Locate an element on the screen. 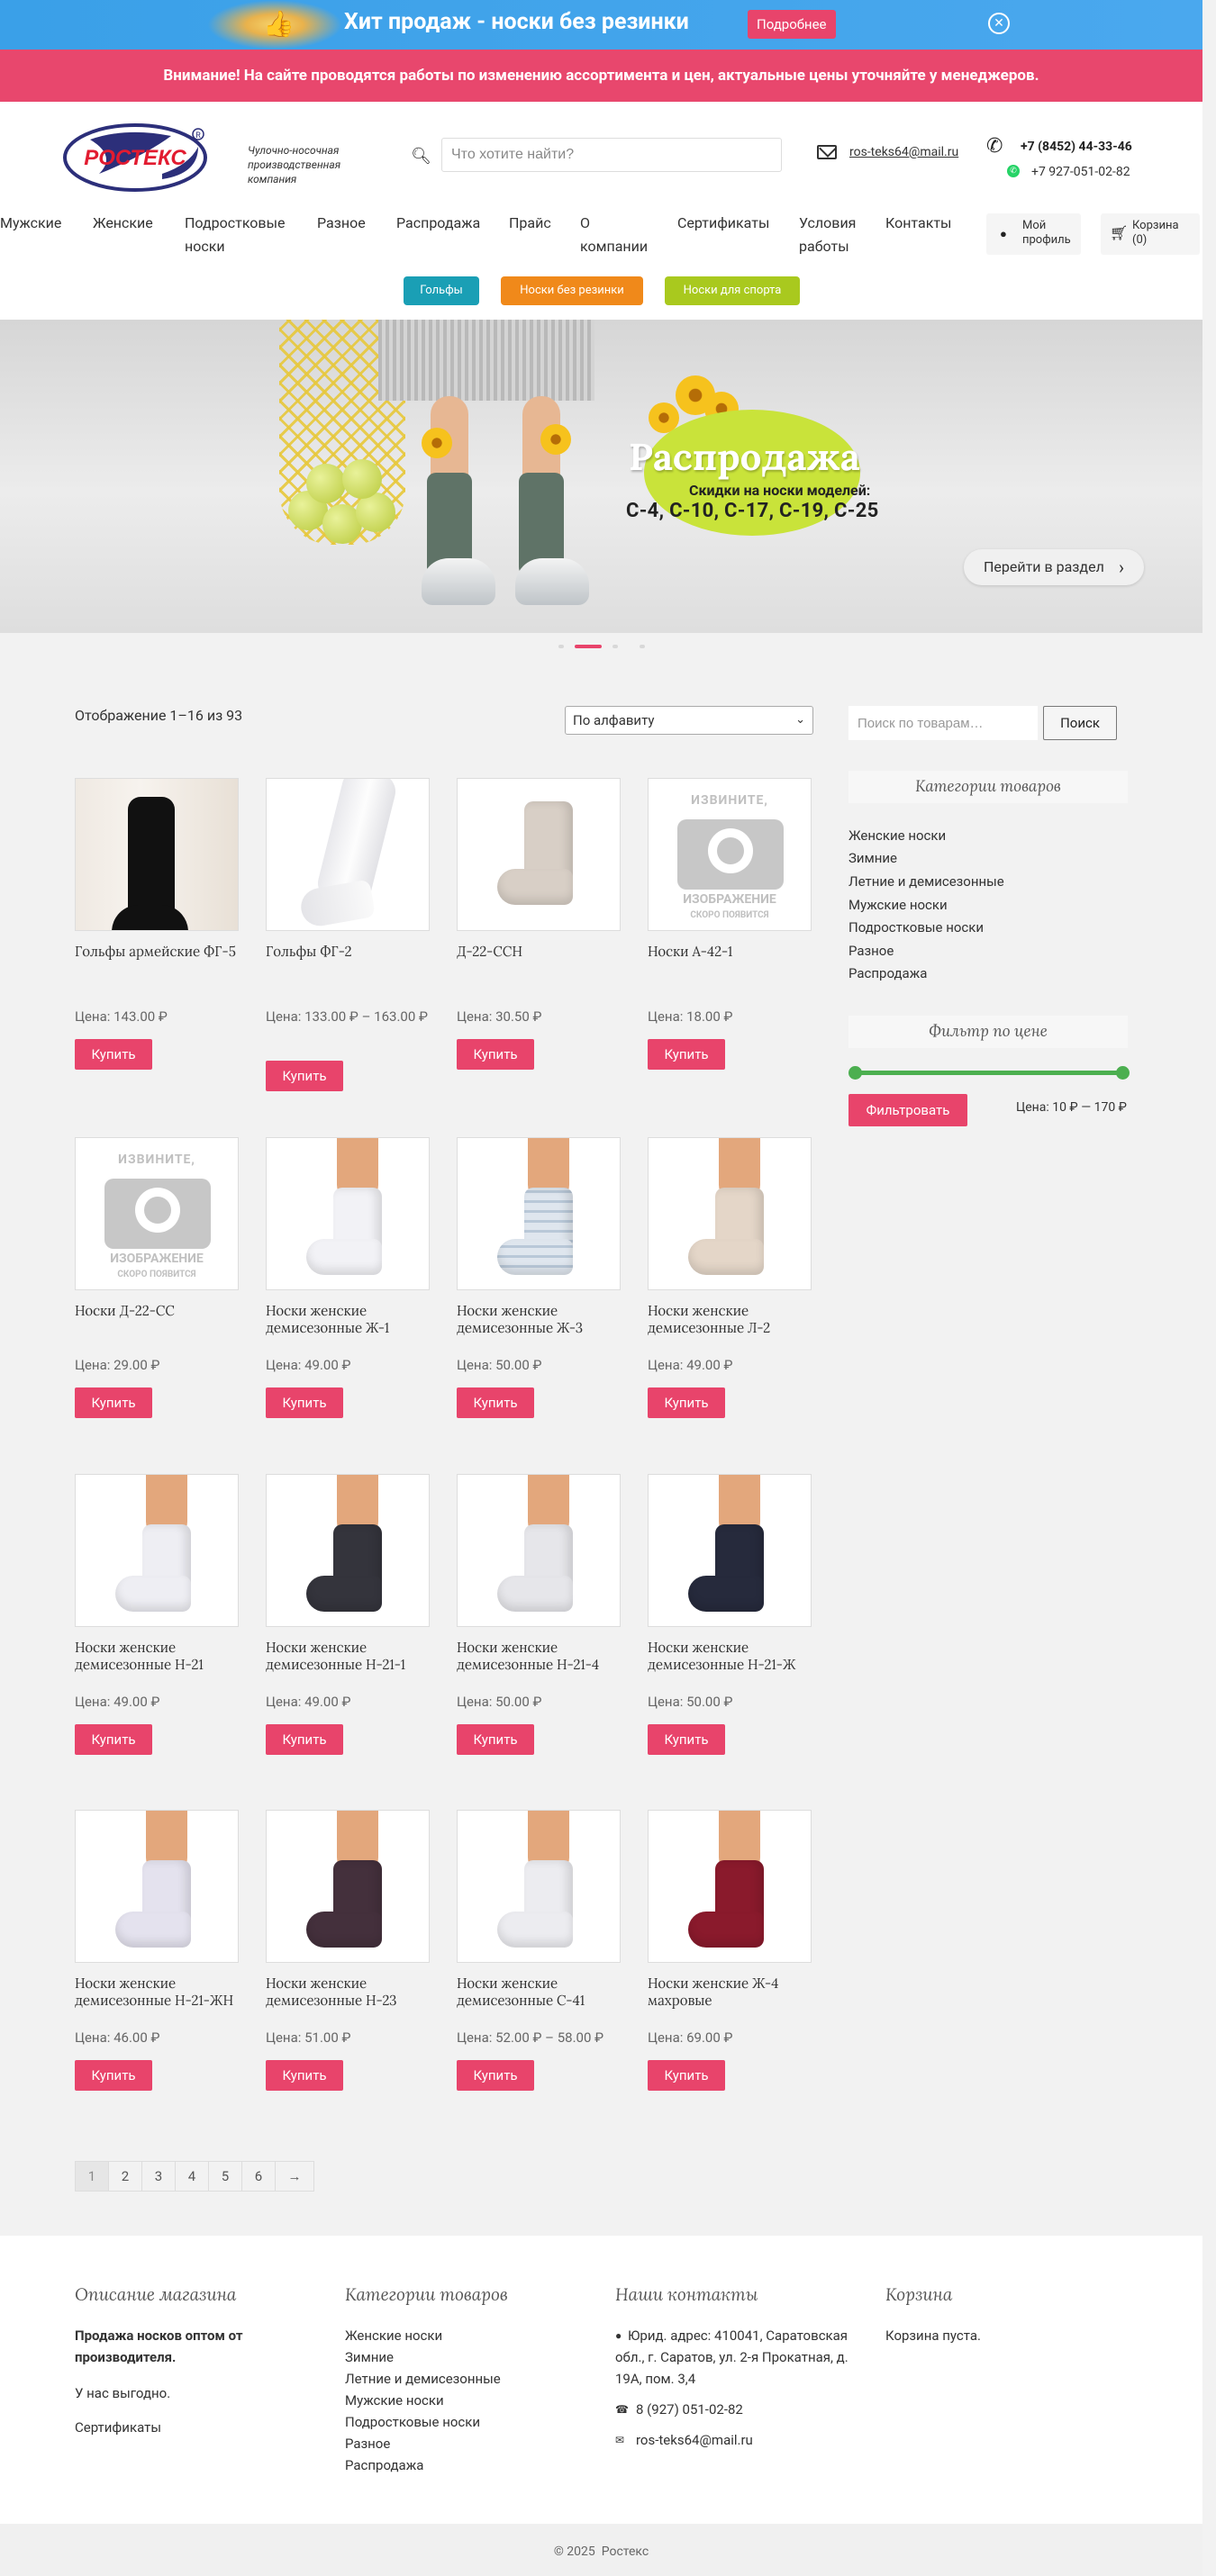 The height and width of the screenshot is (2576, 1216). nav-item-about: О компании is located at coordinates (616, 235).